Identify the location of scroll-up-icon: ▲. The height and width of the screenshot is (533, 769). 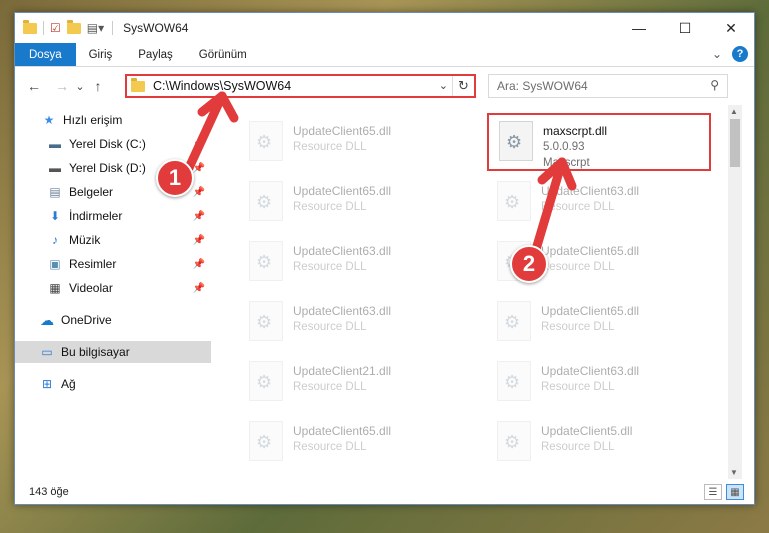
(734, 111).